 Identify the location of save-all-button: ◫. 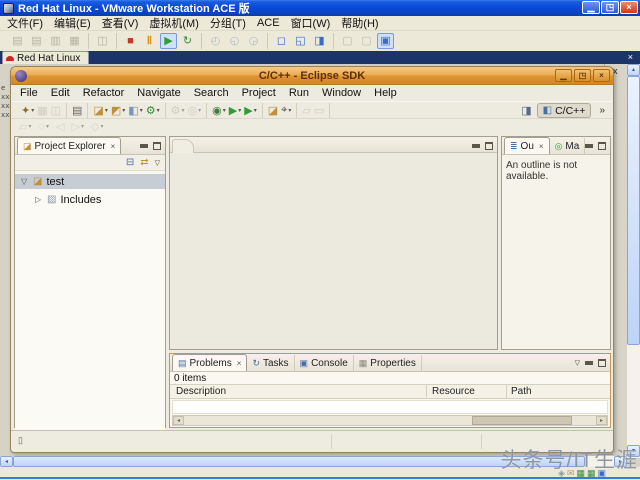
(56, 110).